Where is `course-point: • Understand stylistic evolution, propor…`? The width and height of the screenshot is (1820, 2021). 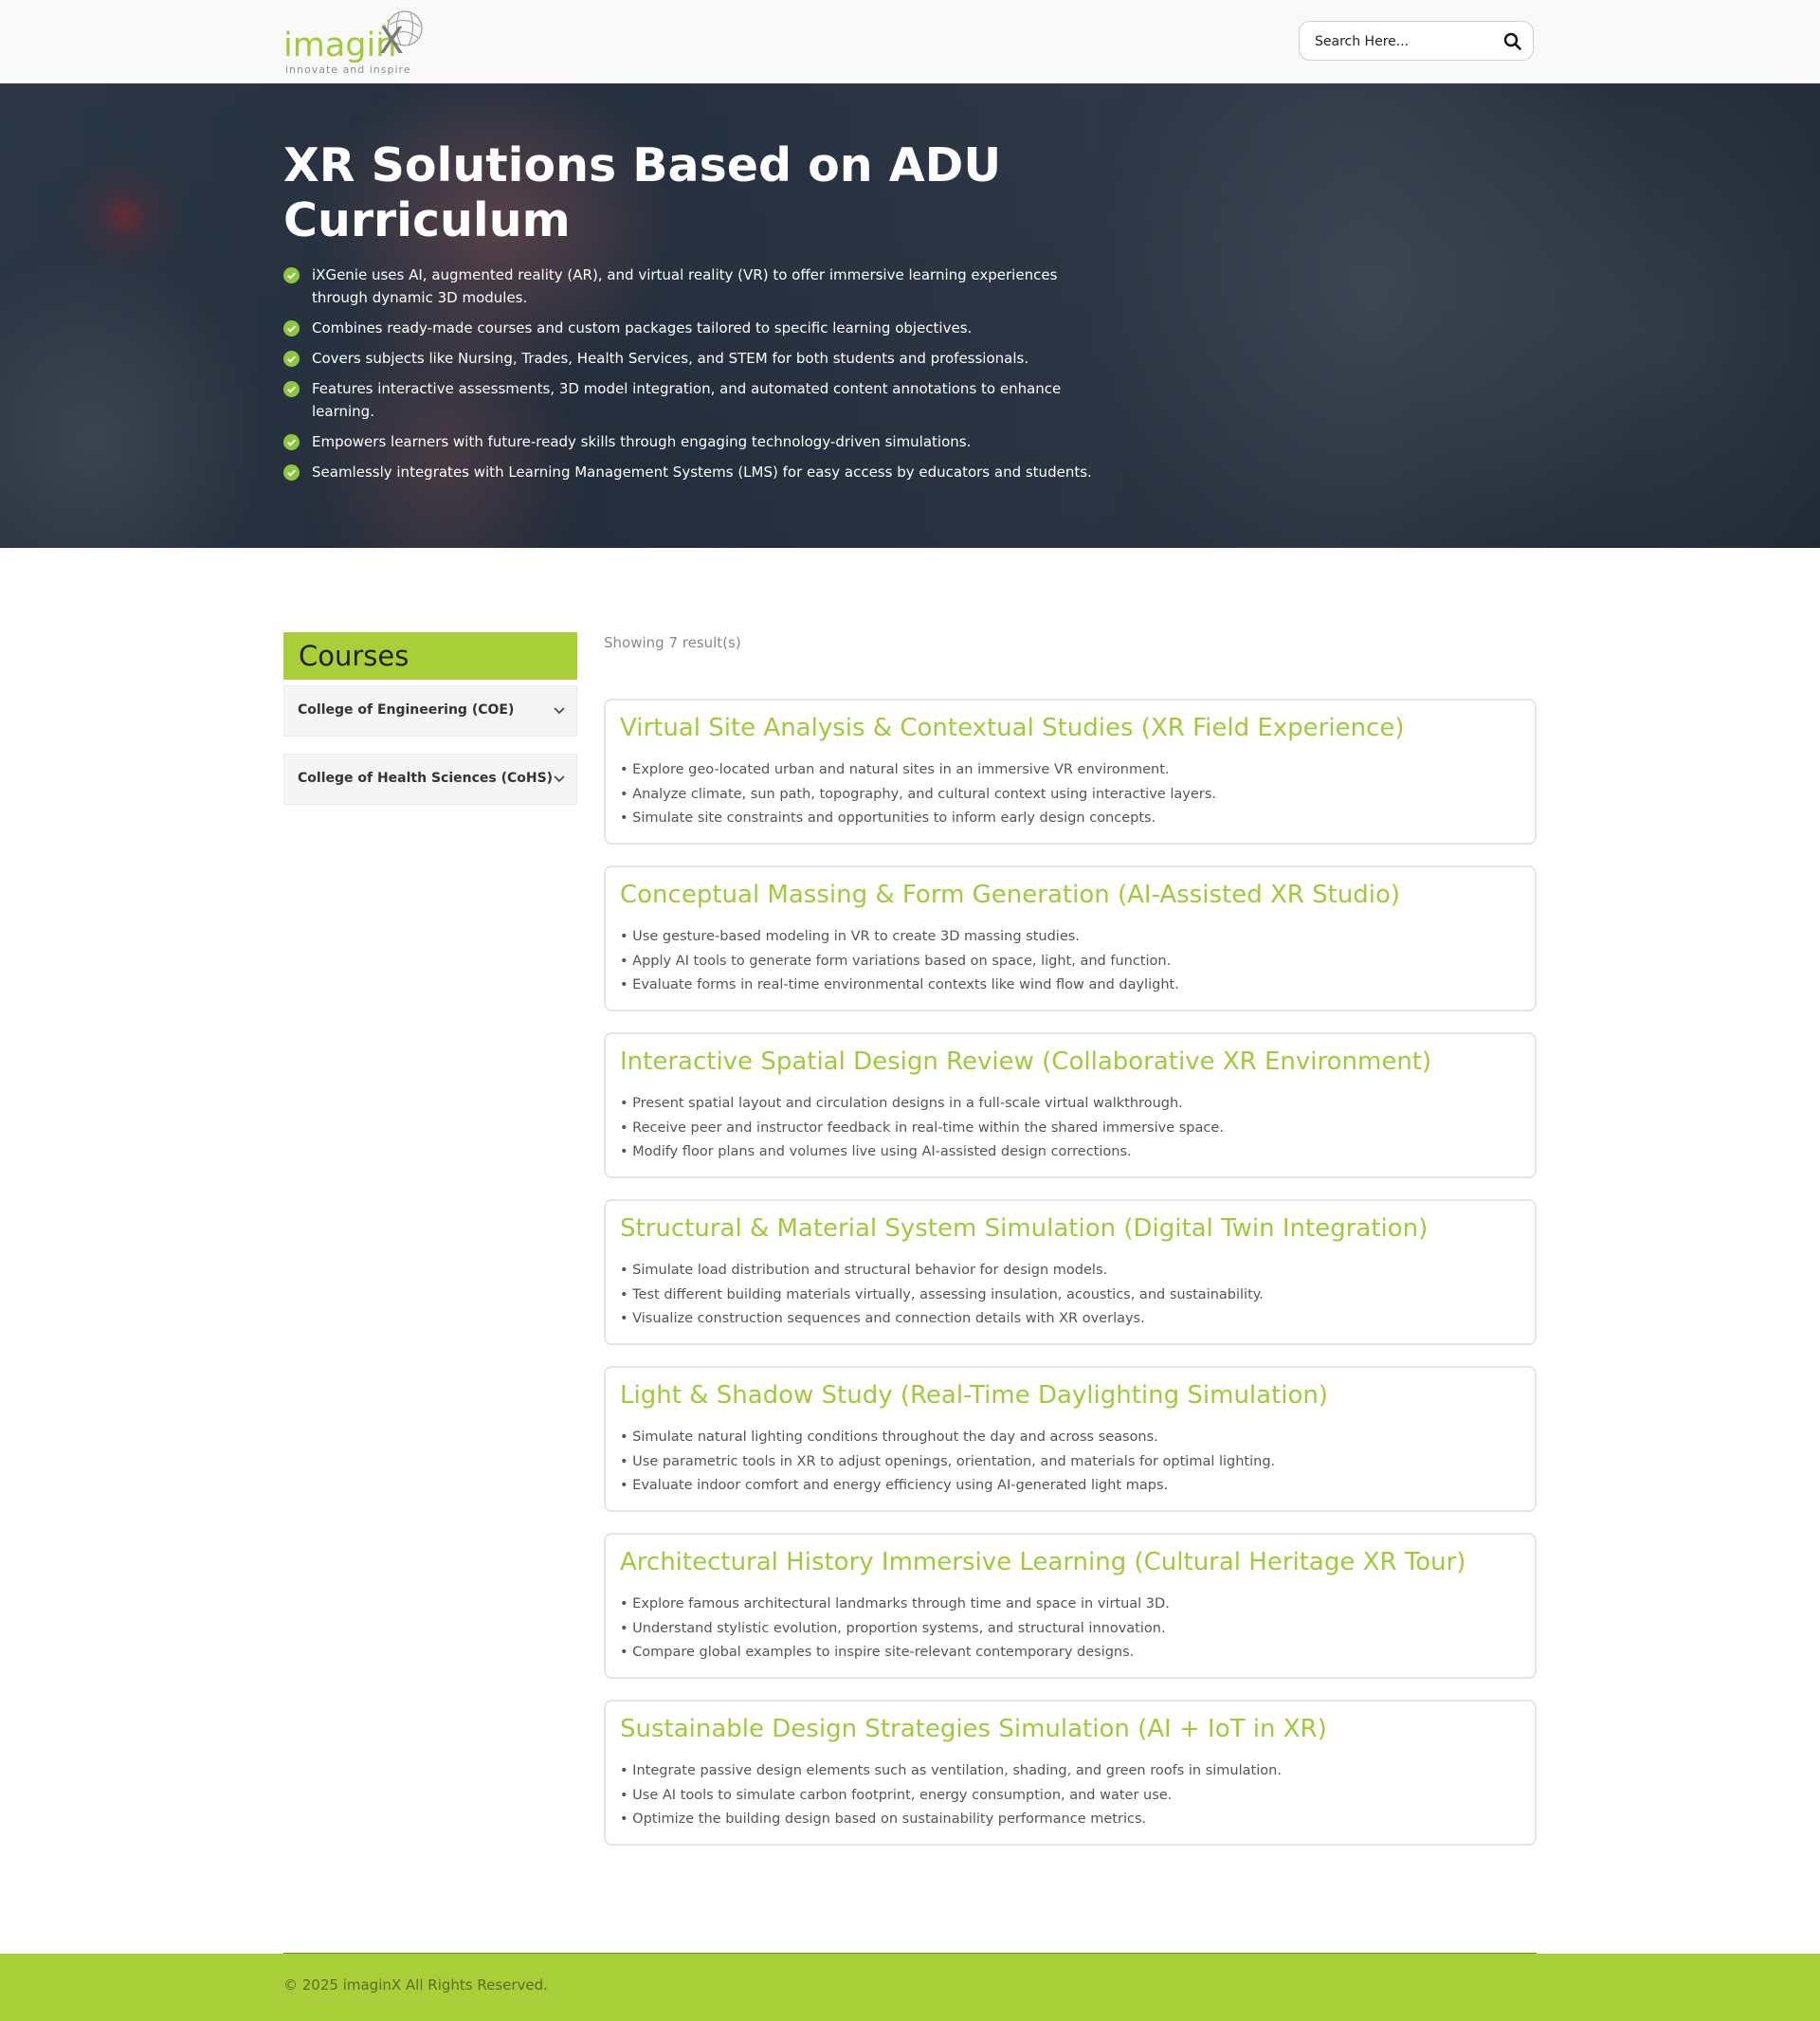 course-point: • Understand stylistic evolution, propor… is located at coordinates (893, 1628).